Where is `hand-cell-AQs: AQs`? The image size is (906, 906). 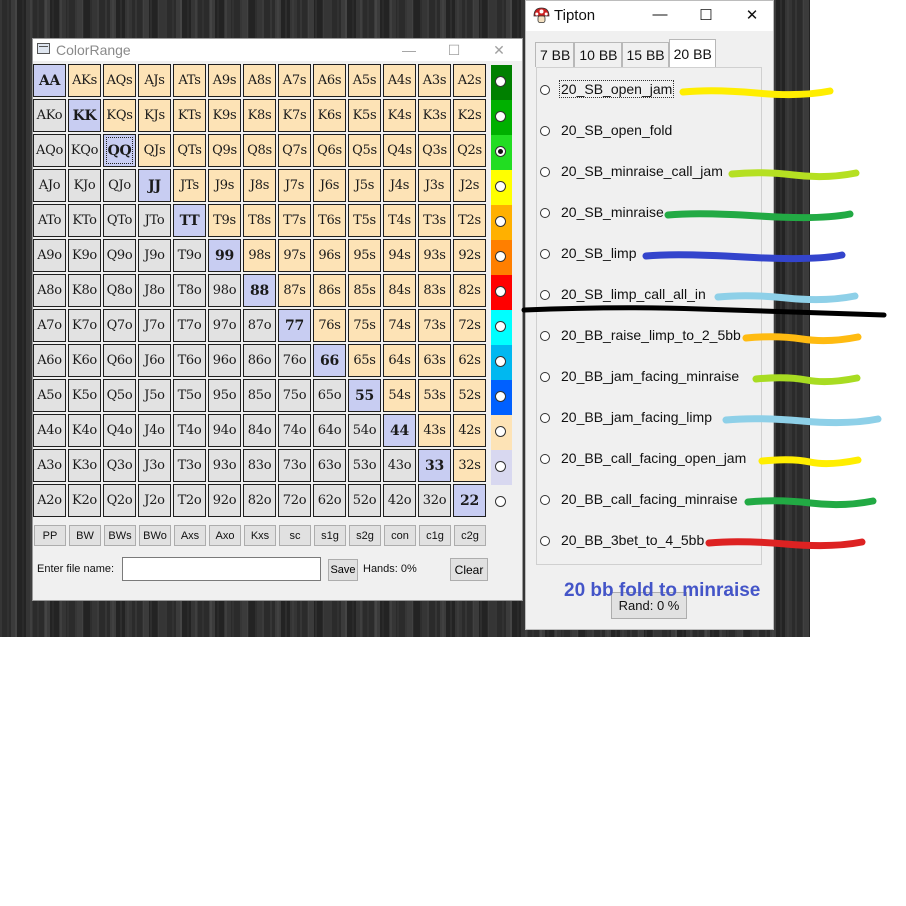 hand-cell-AQs: AQs is located at coordinates (119, 80).